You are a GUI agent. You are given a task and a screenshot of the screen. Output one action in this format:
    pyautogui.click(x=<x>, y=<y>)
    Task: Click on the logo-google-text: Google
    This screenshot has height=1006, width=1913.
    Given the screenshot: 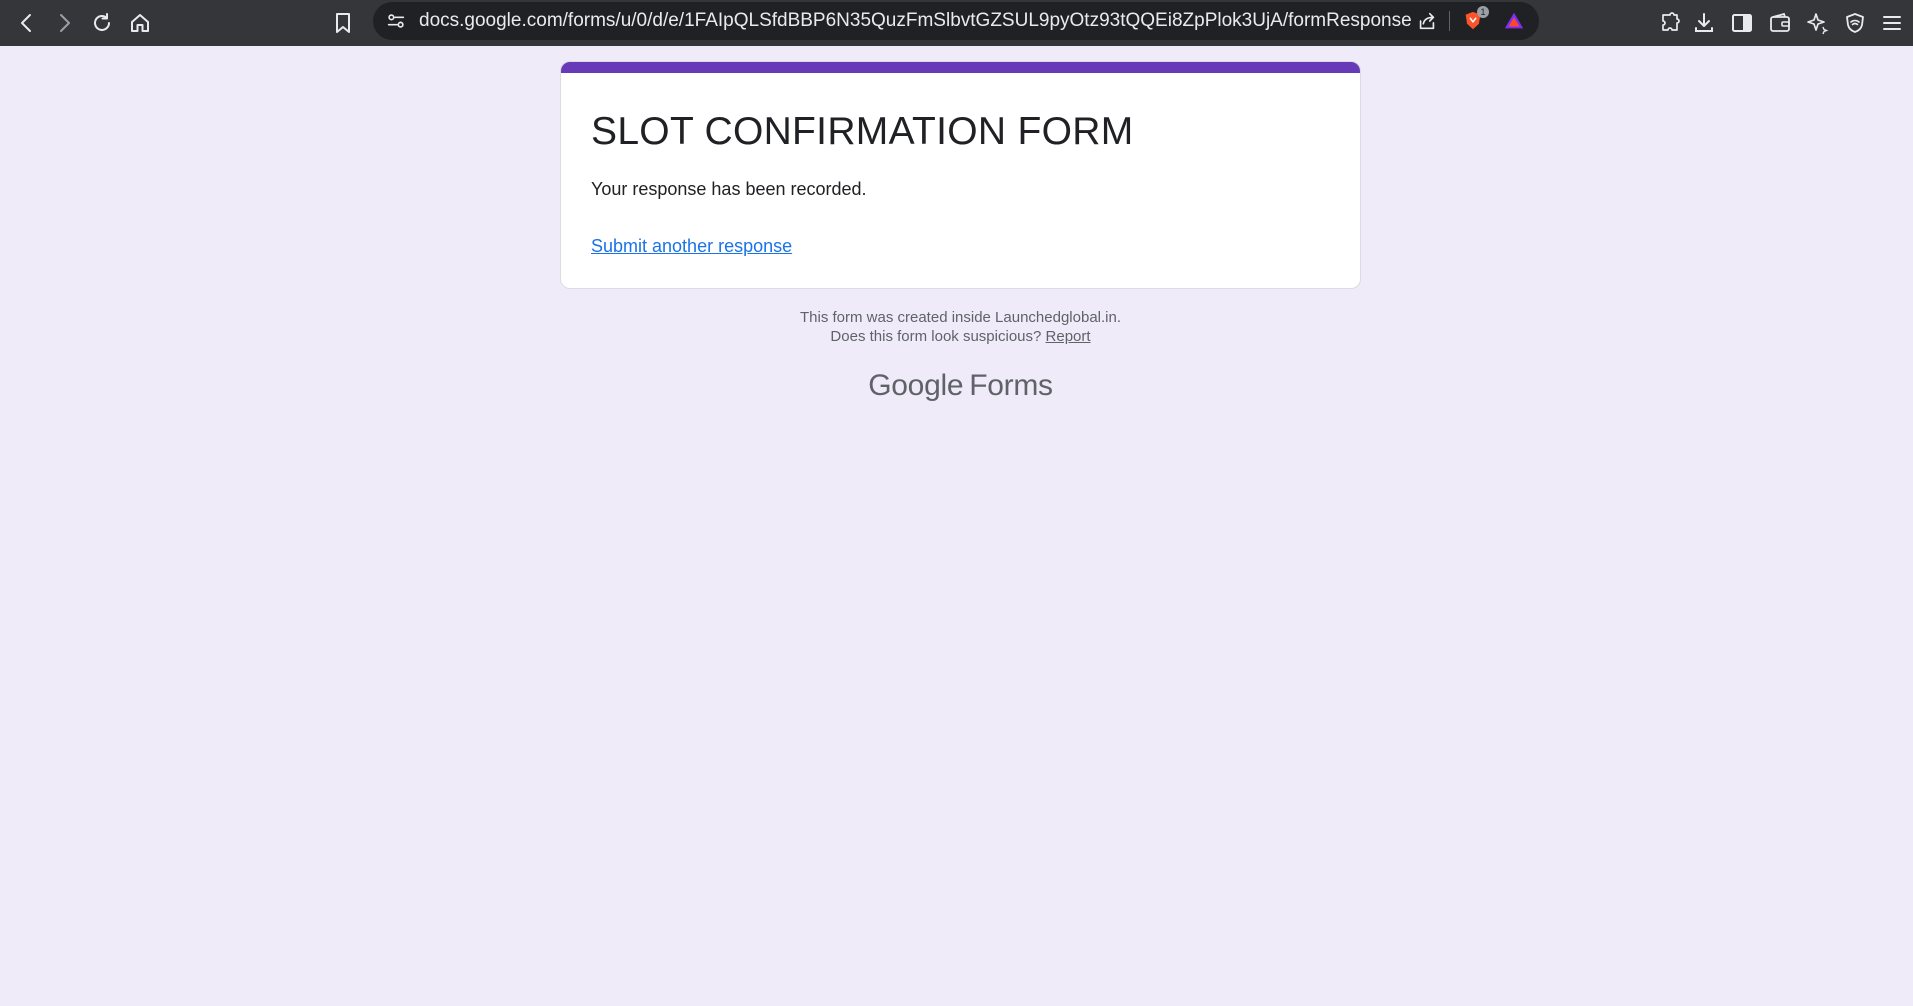 What is the action you would take?
    pyautogui.click(x=916, y=385)
    